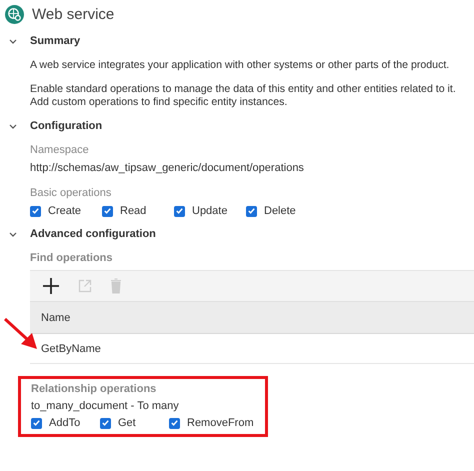 The height and width of the screenshot is (471, 474). What do you see at coordinates (93, 234) in the screenshot?
I see `section-title: Advanced configuration` at bounding box center [93, 234].